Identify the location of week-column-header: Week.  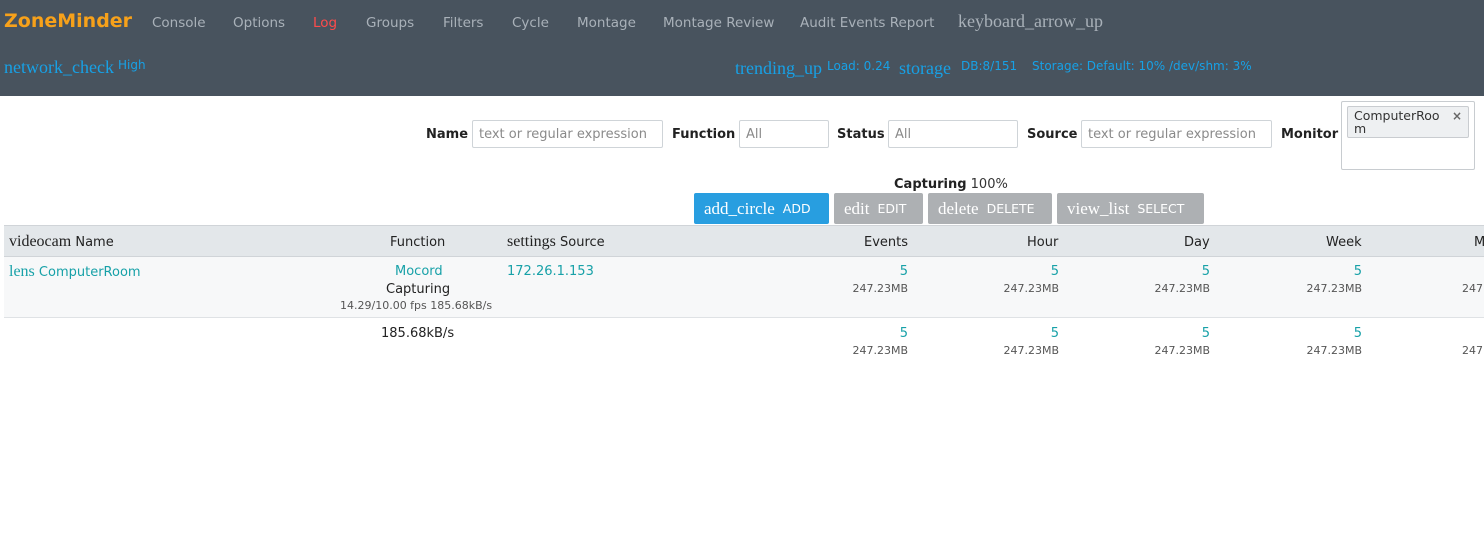
(1344, 242).